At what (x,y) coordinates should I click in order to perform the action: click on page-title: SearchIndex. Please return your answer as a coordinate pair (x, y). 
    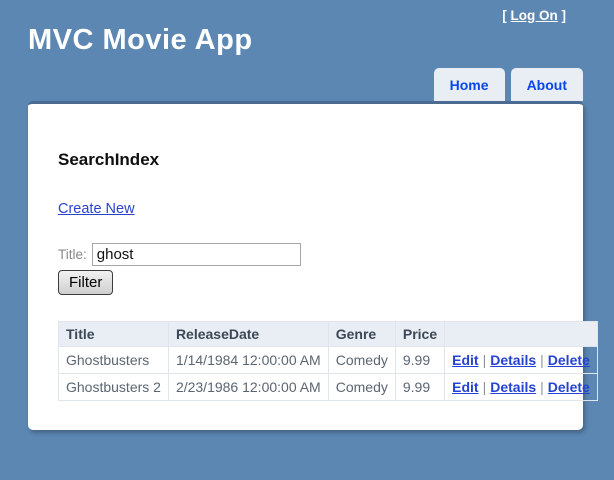
    Looking at the image, I should click on (109, 159).